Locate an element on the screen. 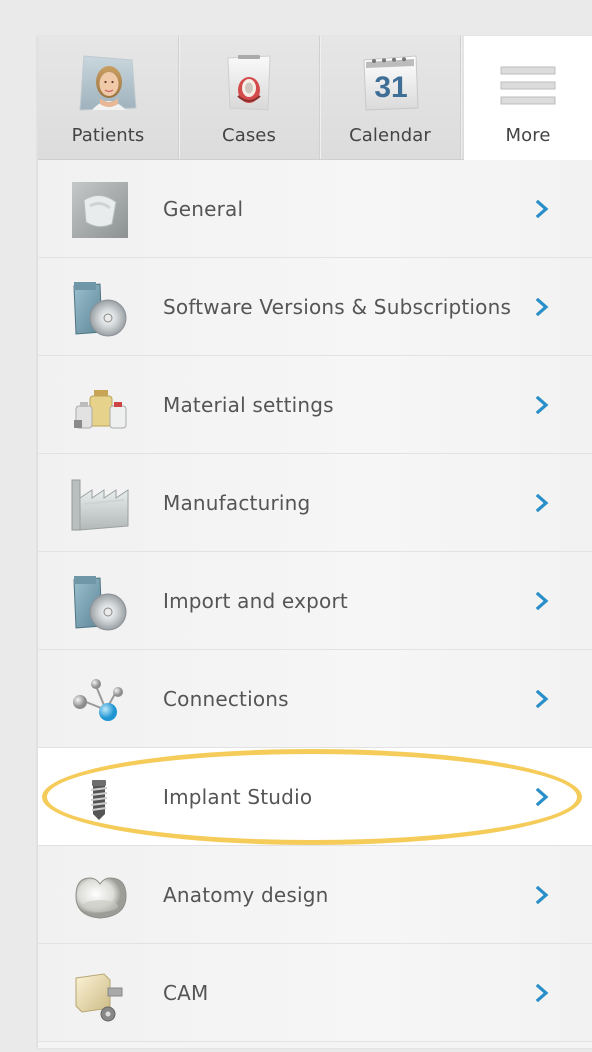 This screenshot has width=592, height=1052. tab-patients: Patients is located at coordinates (108, 97).